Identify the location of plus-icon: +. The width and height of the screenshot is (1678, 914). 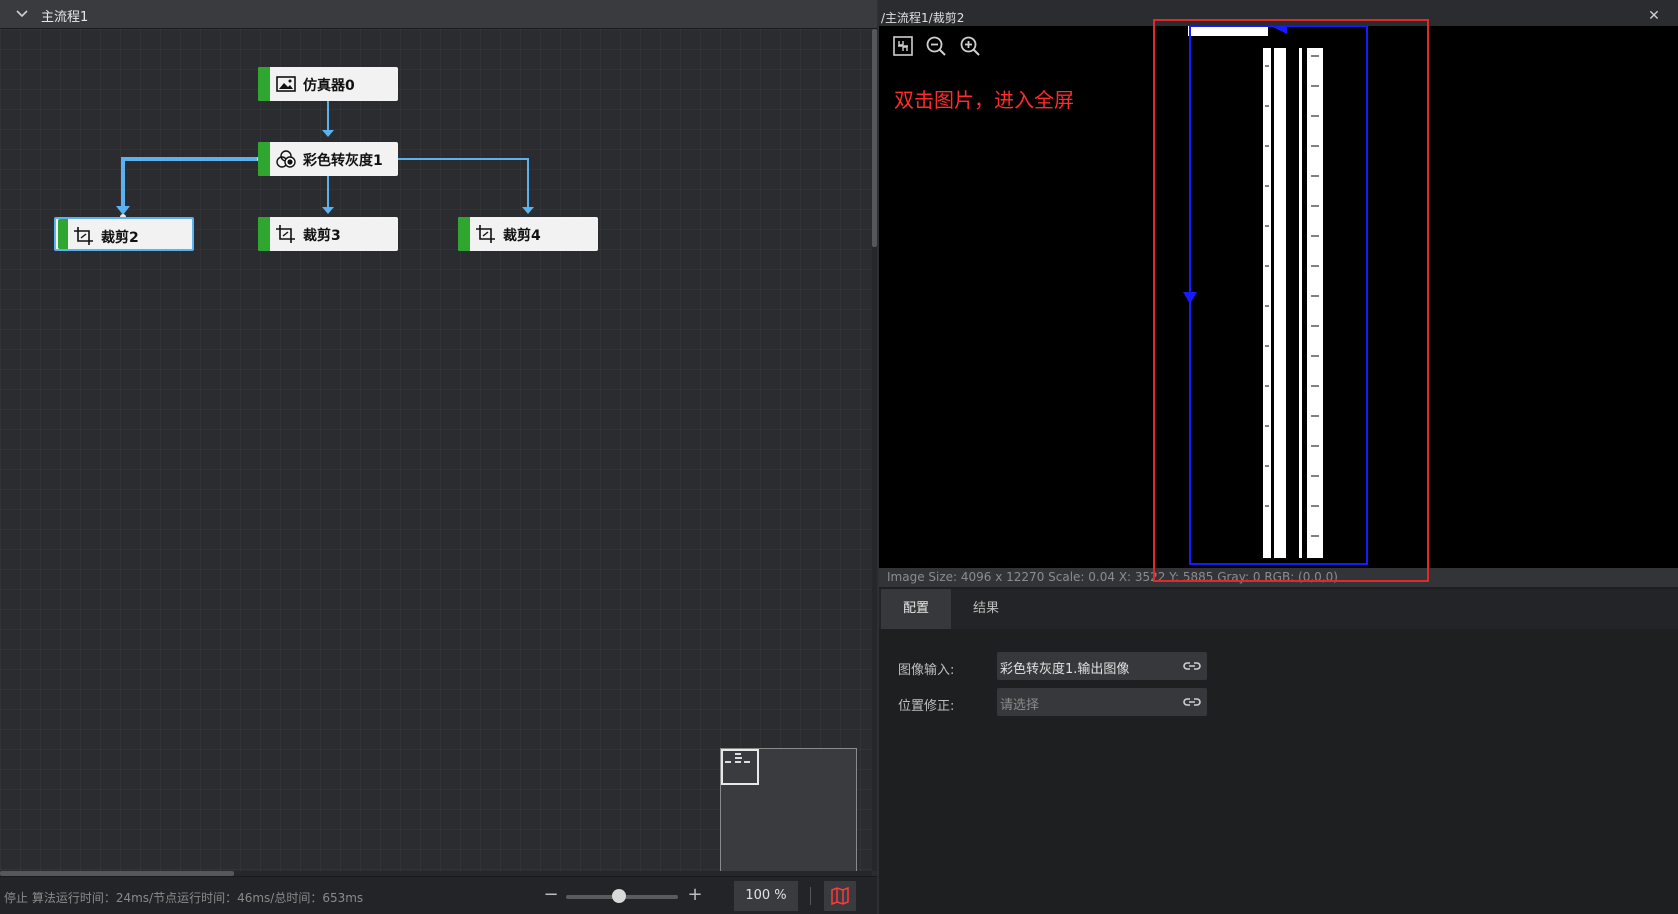
(695, 895).